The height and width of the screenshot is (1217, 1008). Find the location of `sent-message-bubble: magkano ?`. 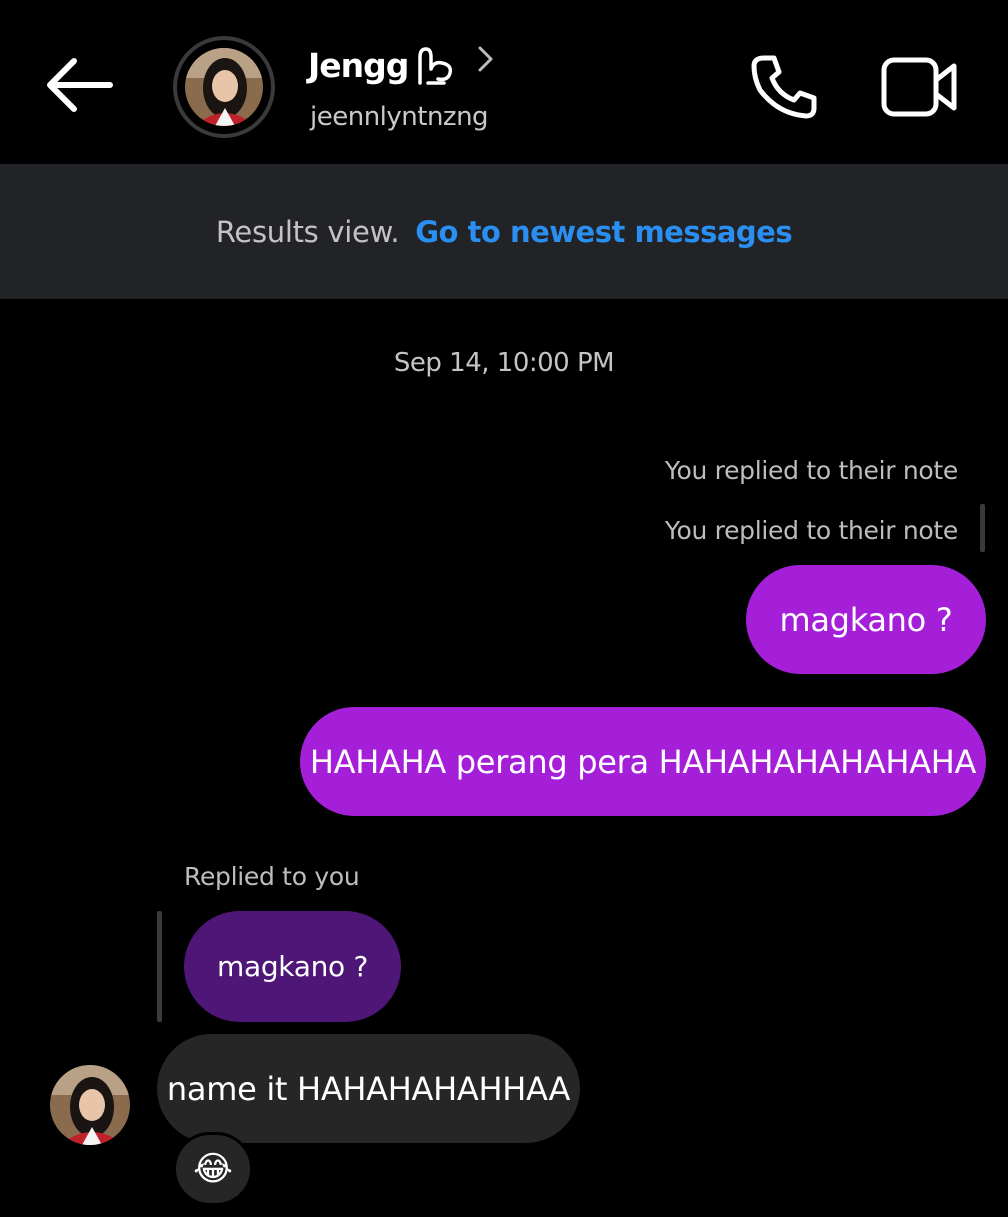

sent-message-bubble: magkano ? is located at coordinates (866, 619).